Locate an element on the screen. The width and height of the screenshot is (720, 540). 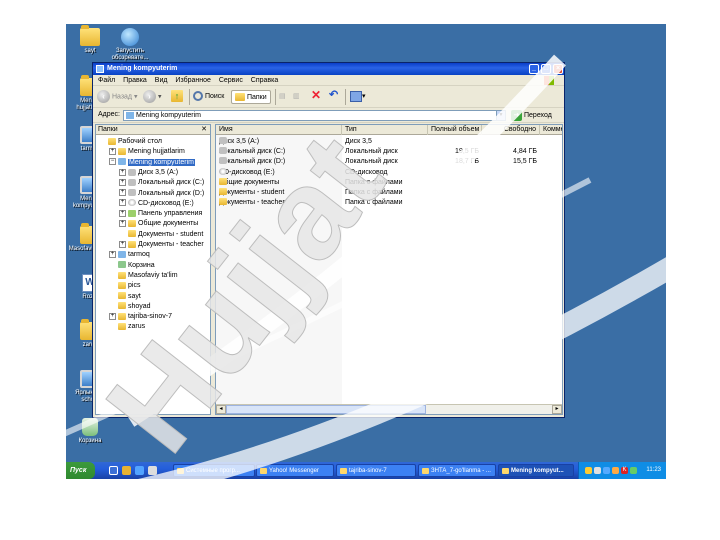
column-comments: Коммента is located at coordinates (551, 130).